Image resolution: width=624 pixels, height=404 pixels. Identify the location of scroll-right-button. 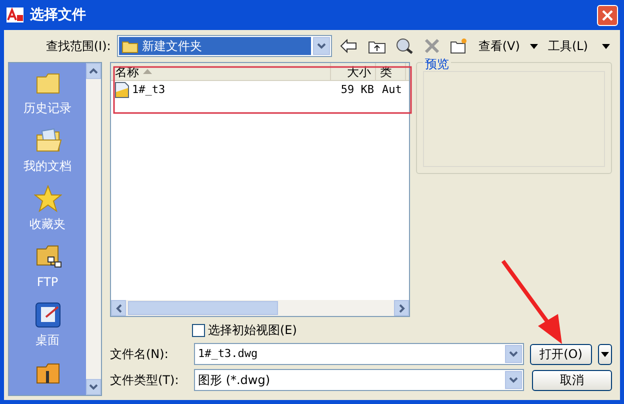
(401, 308).